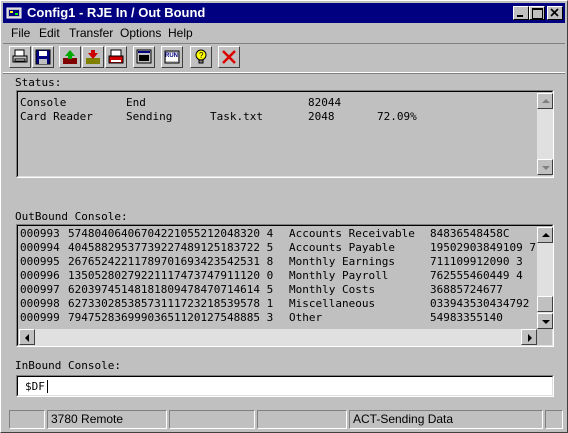 This screenshot has height=433, width=568. Describe the element at coordinates (43, 102) in the screenshot. I see `status-device: Console` at that location.